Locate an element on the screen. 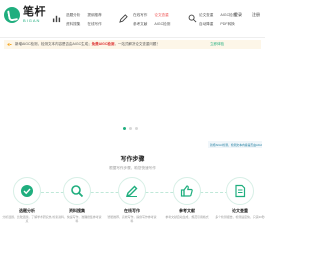  carousel-dots is located at coordinates (130, 128).